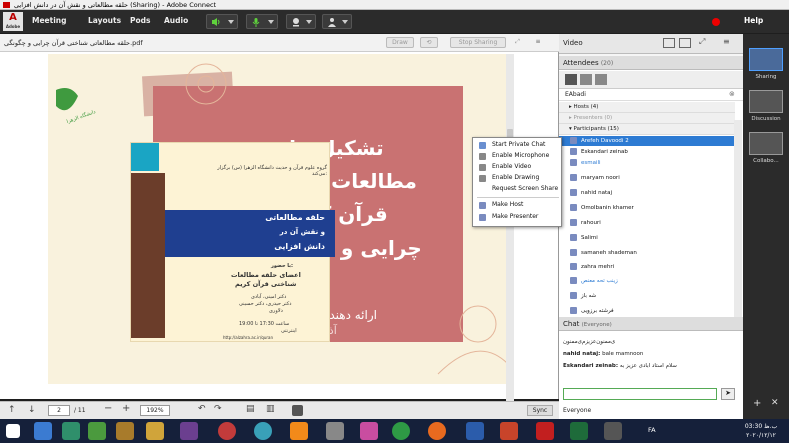 Image resolution: width=789 pixels, height=443 pixels. Describe the element at coordinates (517, 217) in the screenshot. I see `make-presenter-menu-item: Make Presenter` at that location.